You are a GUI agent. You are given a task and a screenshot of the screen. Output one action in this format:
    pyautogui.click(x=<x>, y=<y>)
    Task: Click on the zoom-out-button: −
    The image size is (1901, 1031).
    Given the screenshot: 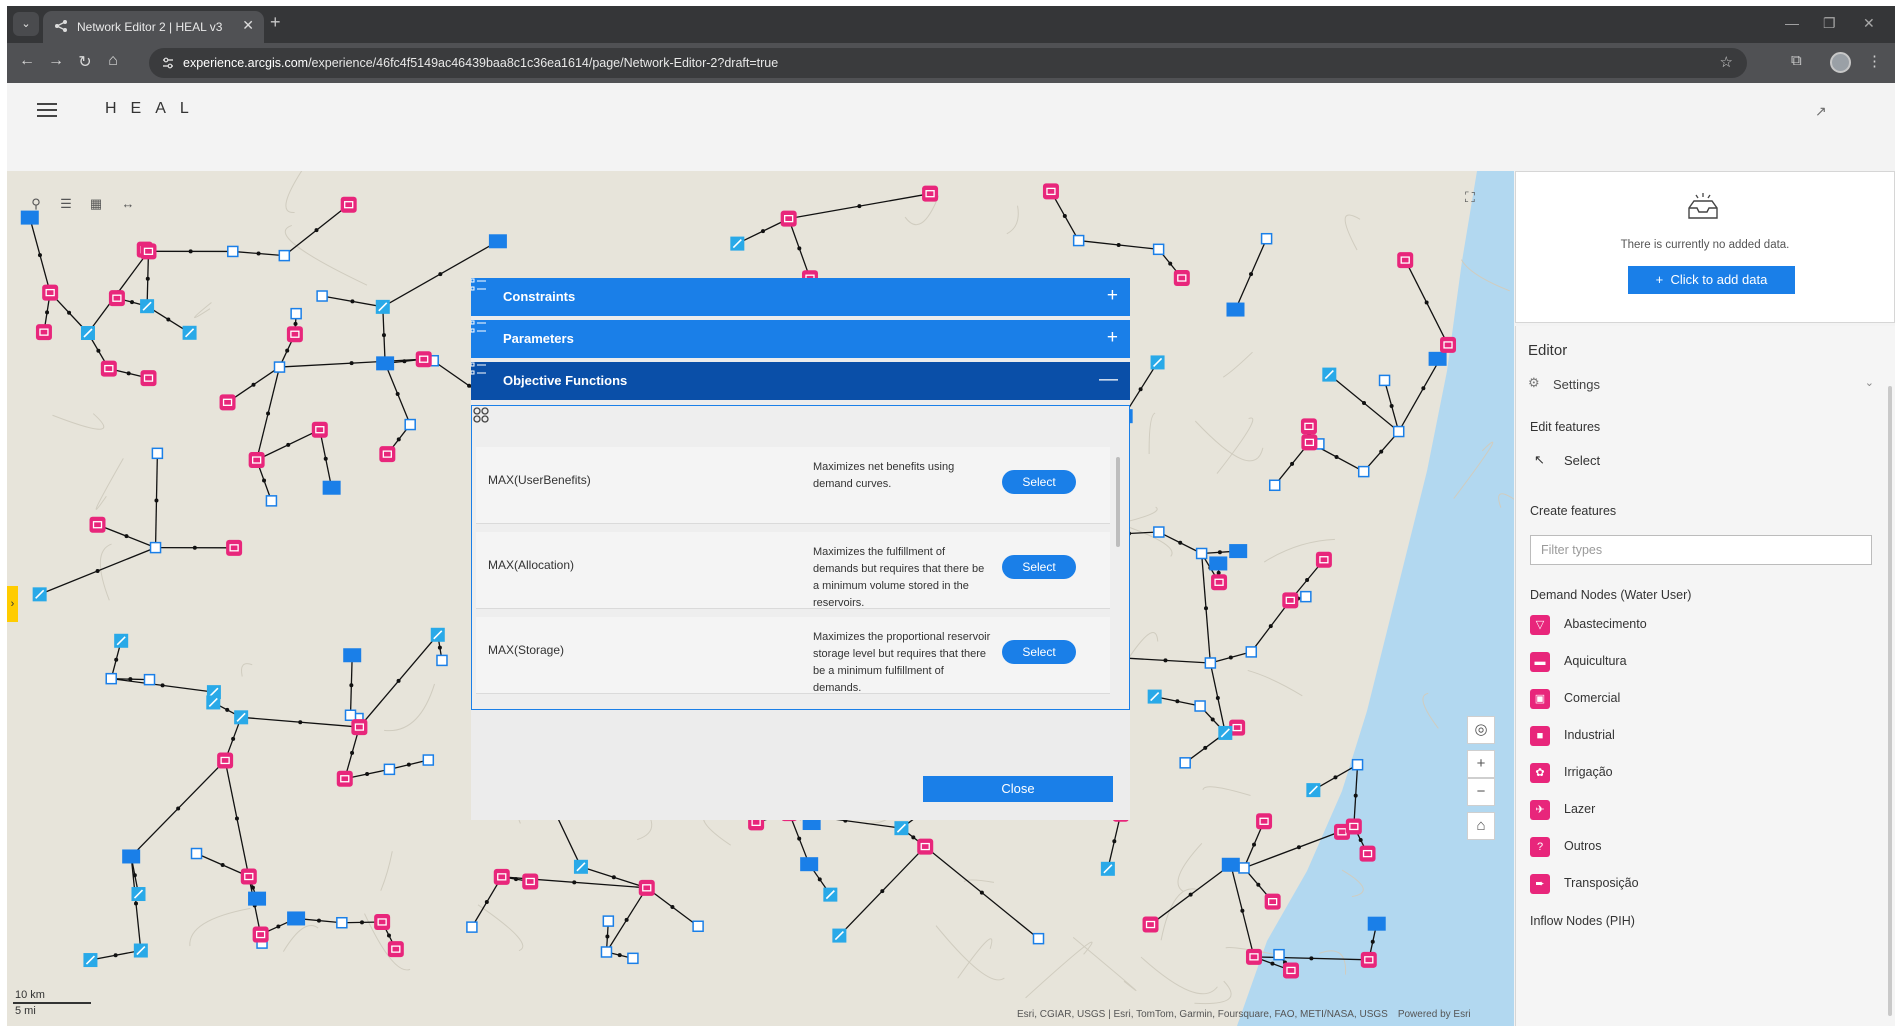 What is the action you would take?
    pyautogui.click(x=1481, y=792)
    